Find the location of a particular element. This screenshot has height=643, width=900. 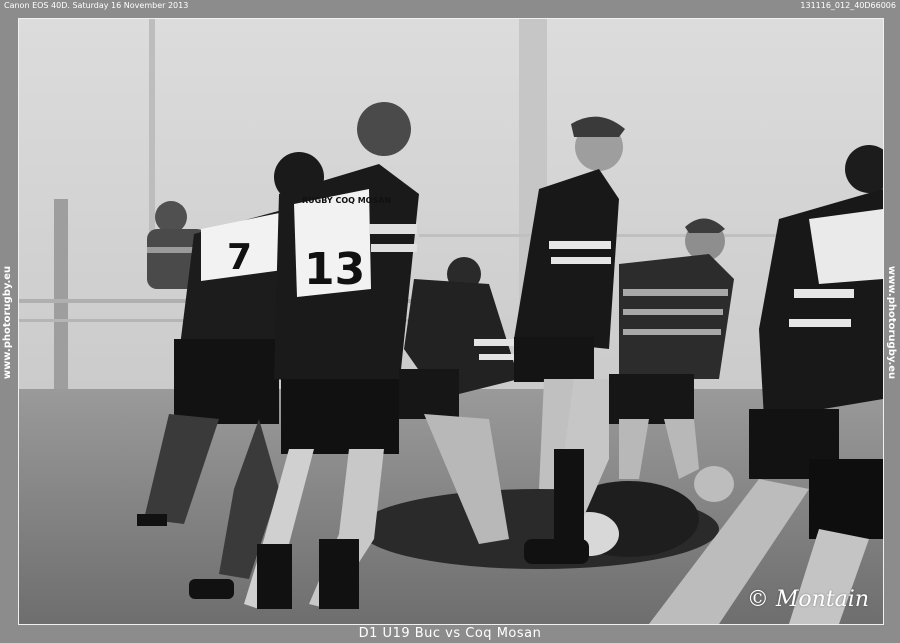

jersey-club-text: RUGBY COQ MOSAN is located at coordinates (346, 200).